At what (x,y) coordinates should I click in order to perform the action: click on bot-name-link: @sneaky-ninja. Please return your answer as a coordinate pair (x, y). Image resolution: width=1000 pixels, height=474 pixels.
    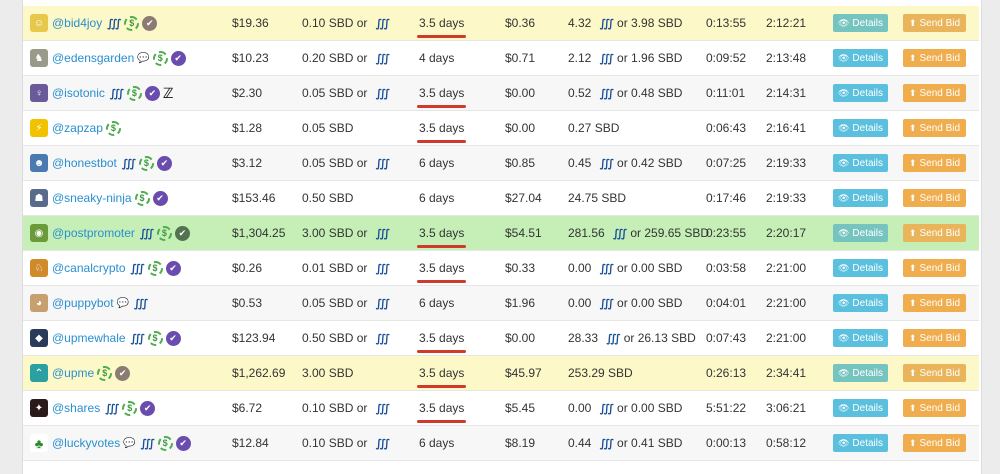
    Looking at the image, I should click on (92, 198).